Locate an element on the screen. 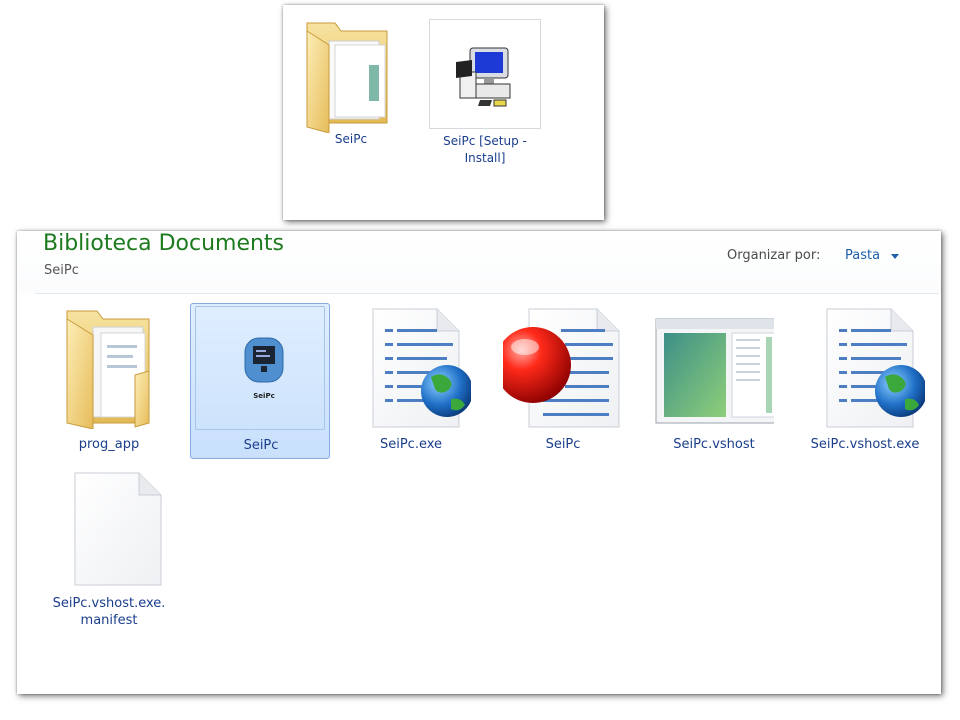 The image size is (960, 720). file-item-seipc-vshost: SeiPc.vshost is located at coordinates (714, 381).